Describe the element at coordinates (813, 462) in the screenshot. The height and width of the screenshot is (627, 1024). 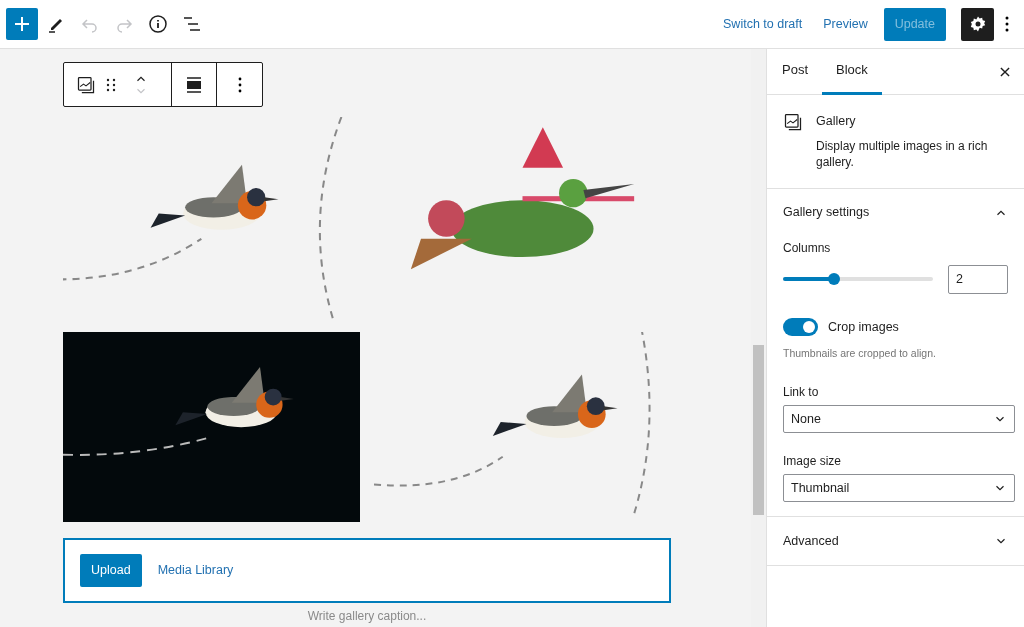
I see `field-label: Image size` at that location.